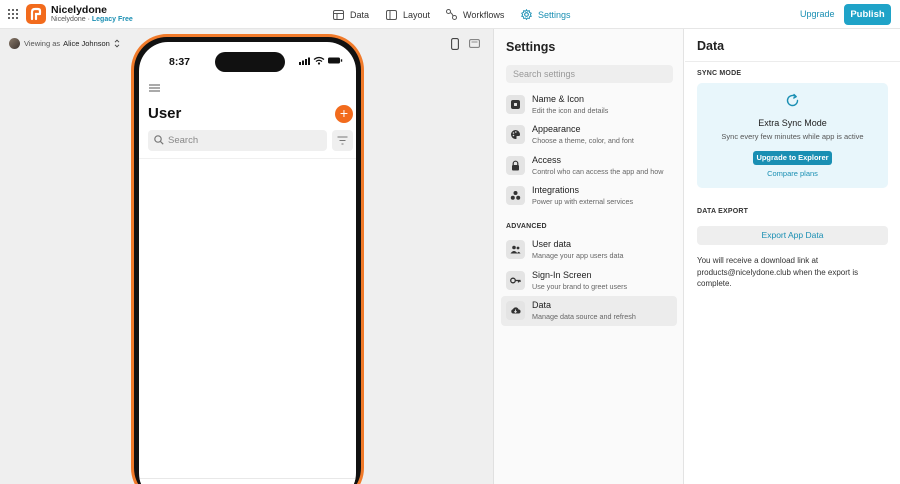  Describe the element at coordinates (554, 14) in the screenshot. I see `nav-tab-label: Settings` at that location.